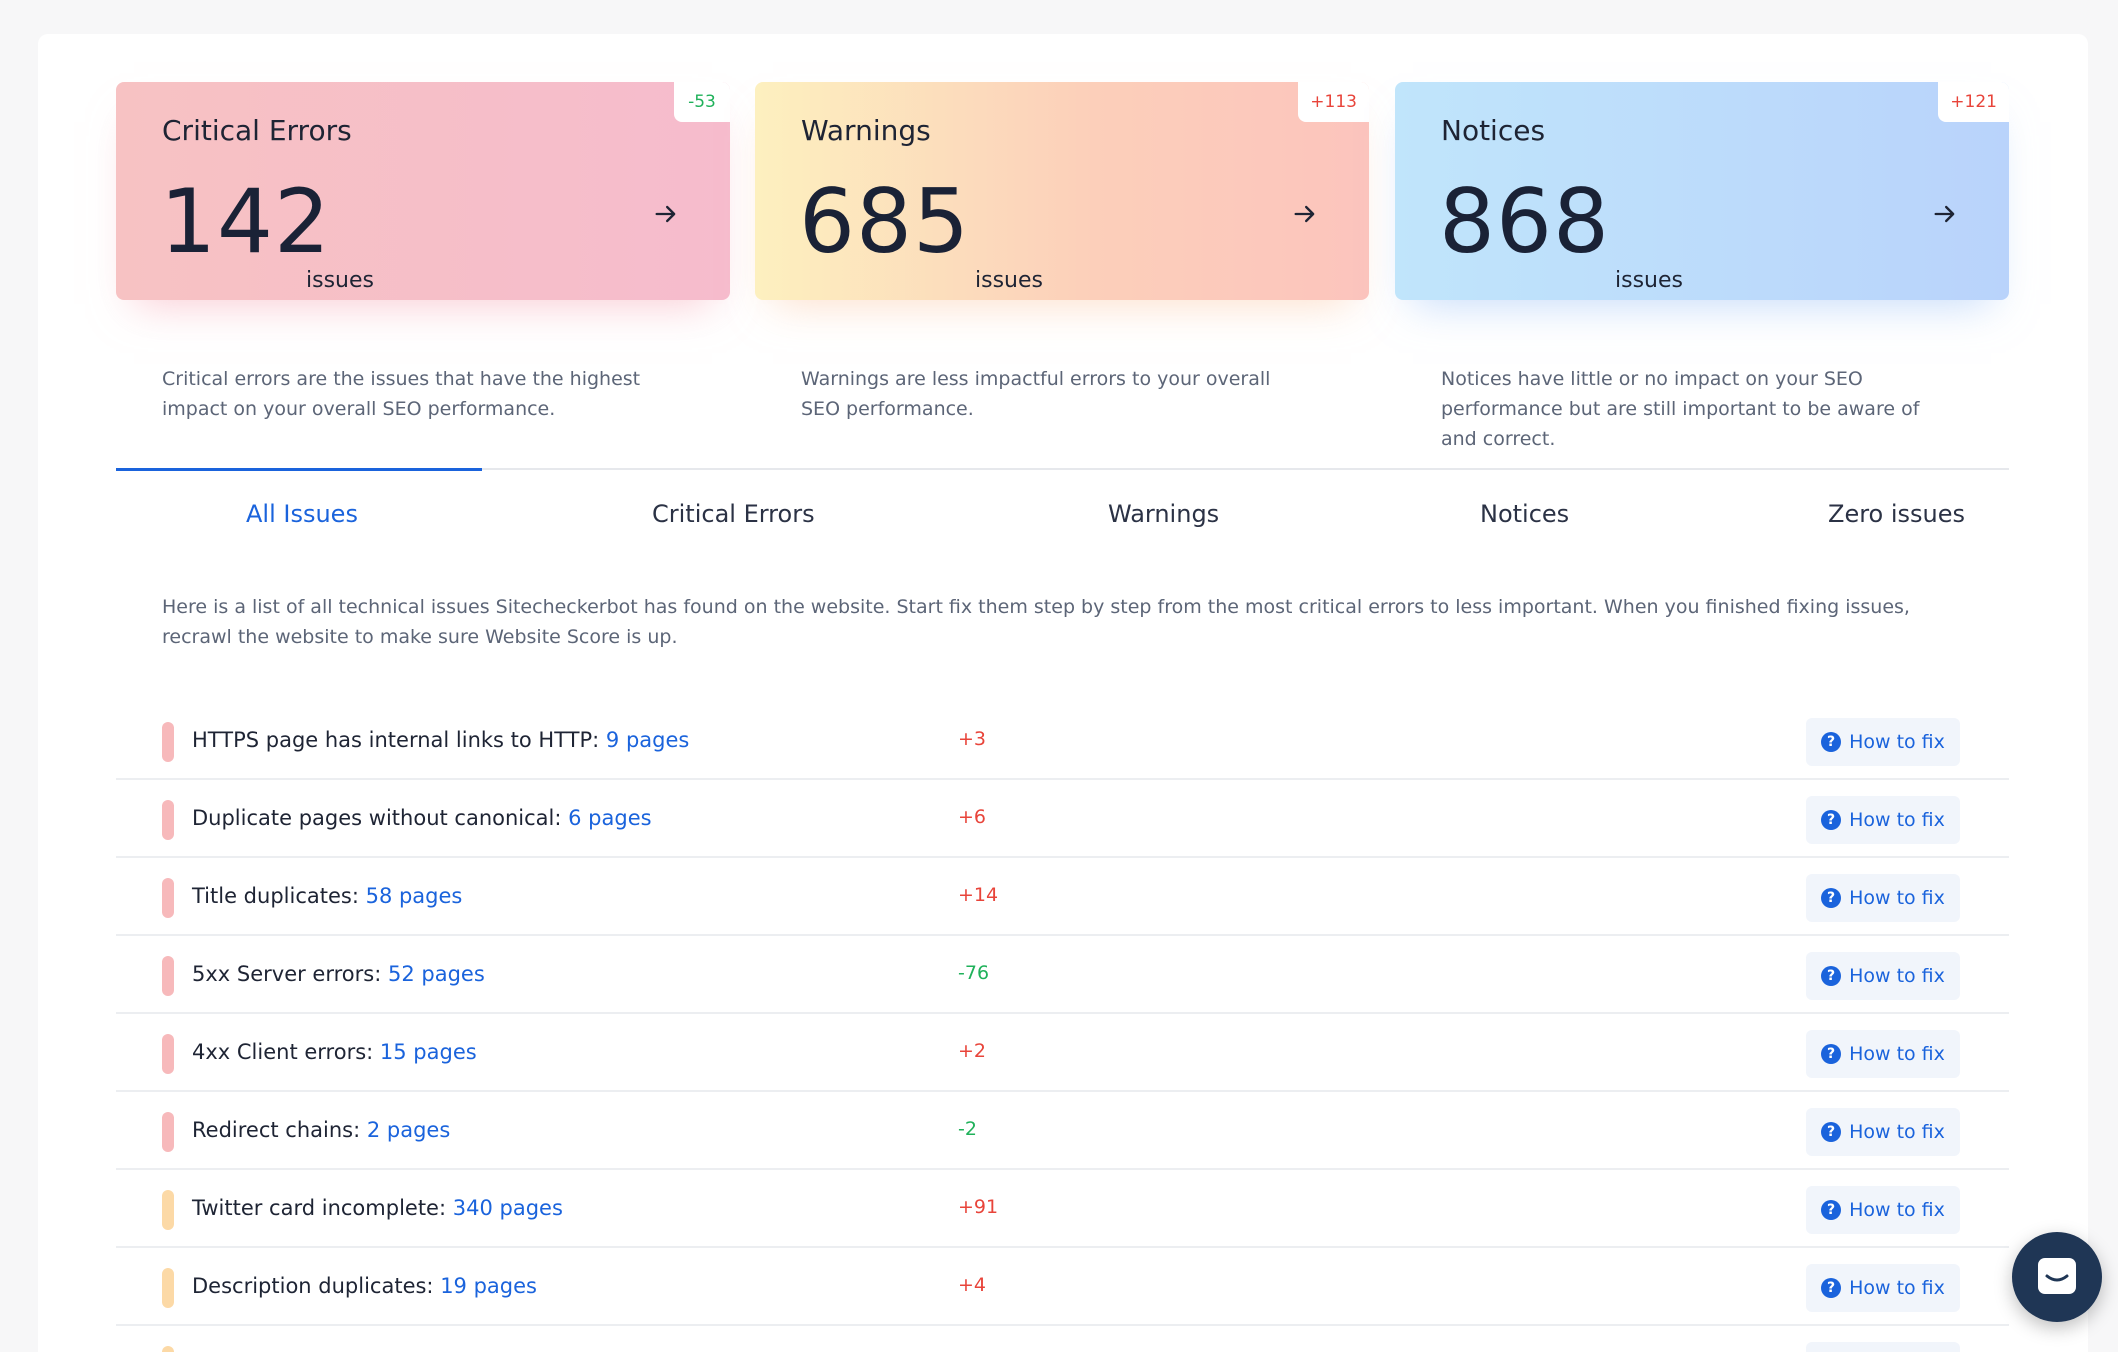 This screenshot has width=2118, height=1352. Describe the element at coordinates (488, 1286) in the screenshot. I see `issue-pages-link: 19 pages` at that location.